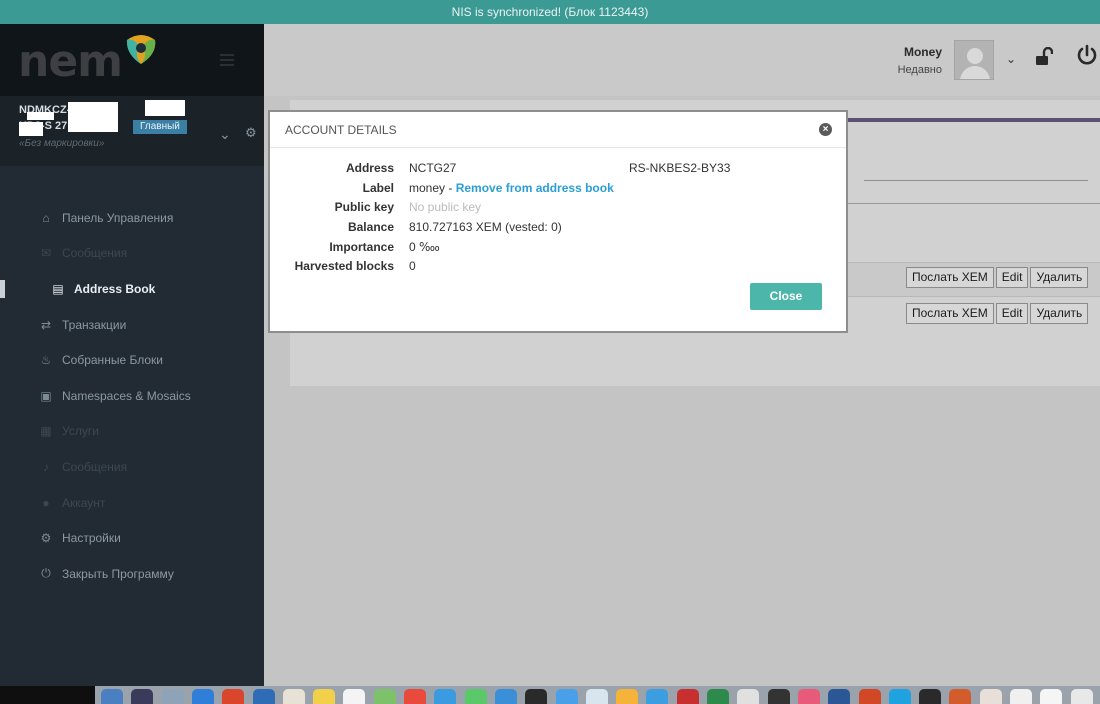 The height and width of the screenshot is (704, 1100). Describe the element at coordinates (132, 432) in the screenshot. I see `sidebar-item-services: ▦ Услуги` at that location.